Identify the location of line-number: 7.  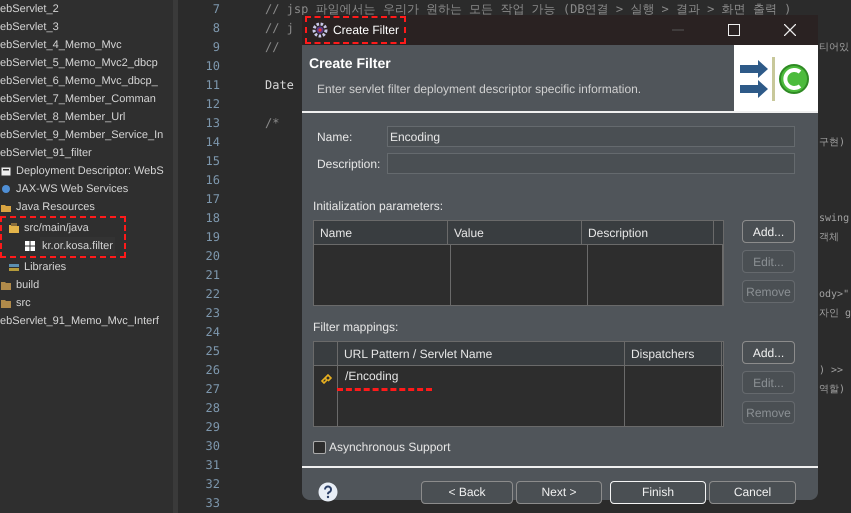
(216, 9).